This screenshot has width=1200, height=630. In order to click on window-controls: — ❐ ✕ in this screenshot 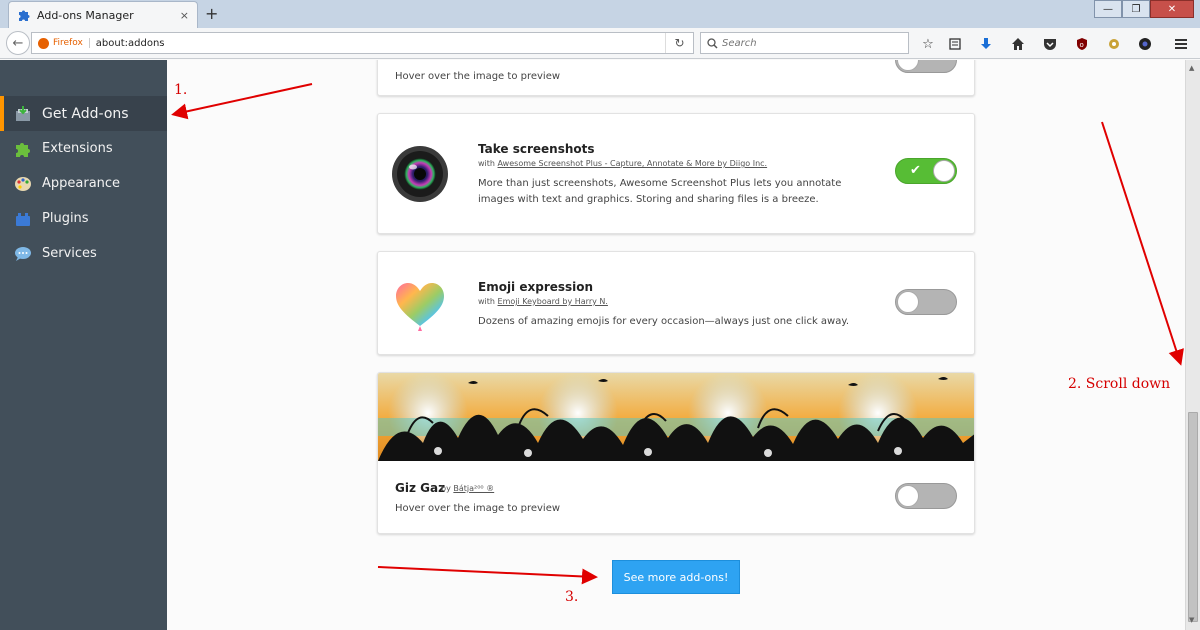, I will do `click(1144, 9)`.